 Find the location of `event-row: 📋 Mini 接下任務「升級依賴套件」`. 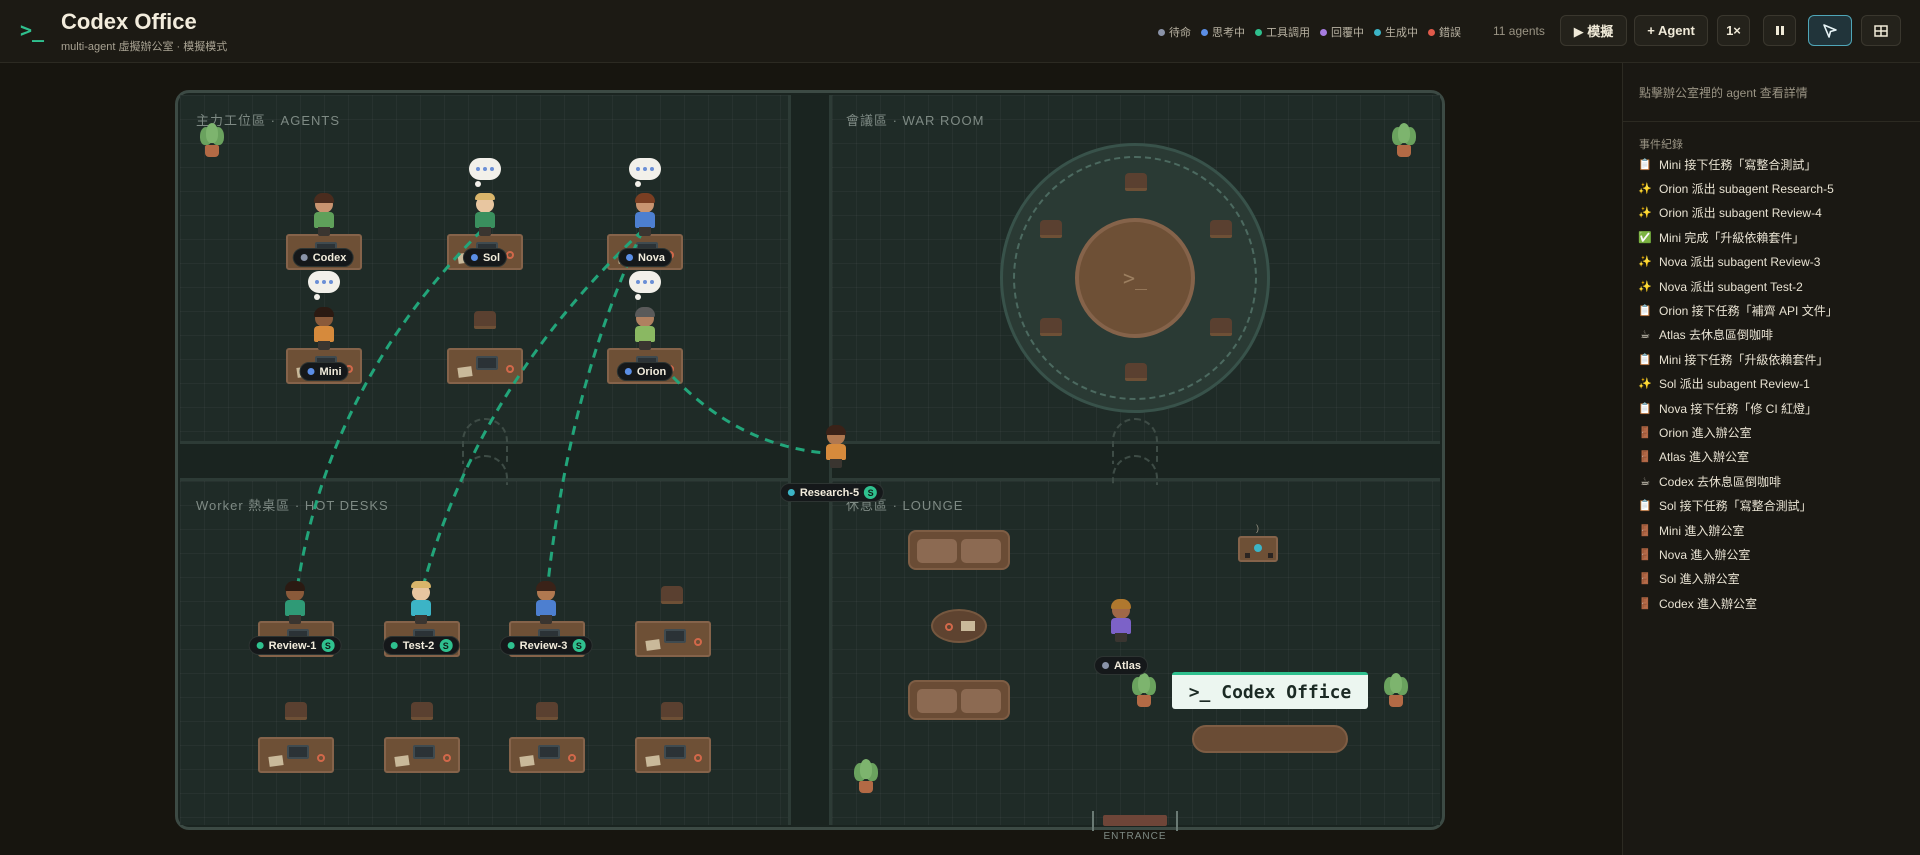

event-row: 📋 Mini 接下任務「升級依賴套件」 is located at coordinates (1773, 359).